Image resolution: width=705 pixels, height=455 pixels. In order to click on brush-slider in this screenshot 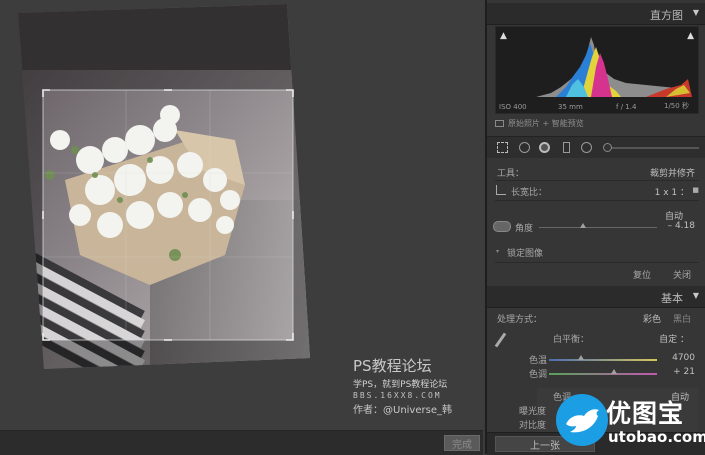, I will do `click(653, 148)`.